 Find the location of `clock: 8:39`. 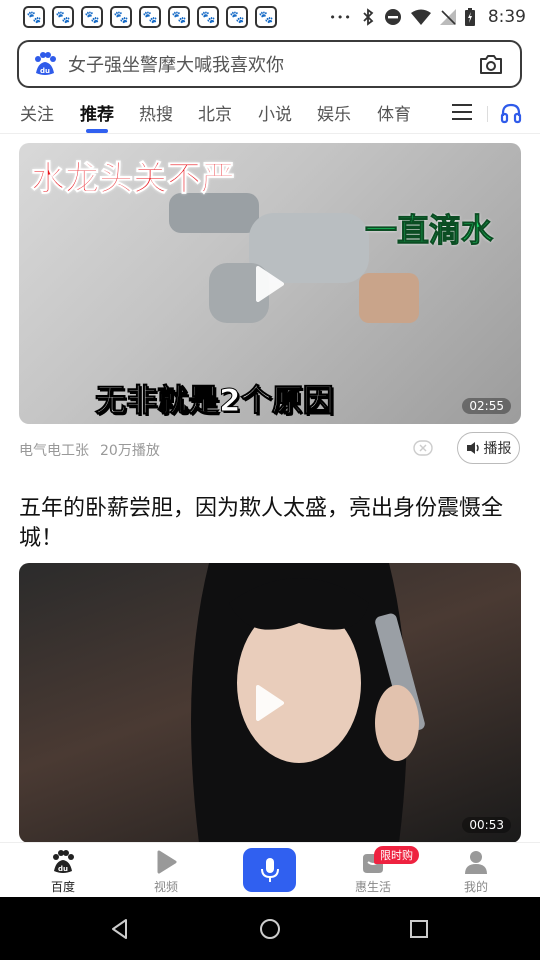

clock: 8:39 is located at coordinates (506, 17).